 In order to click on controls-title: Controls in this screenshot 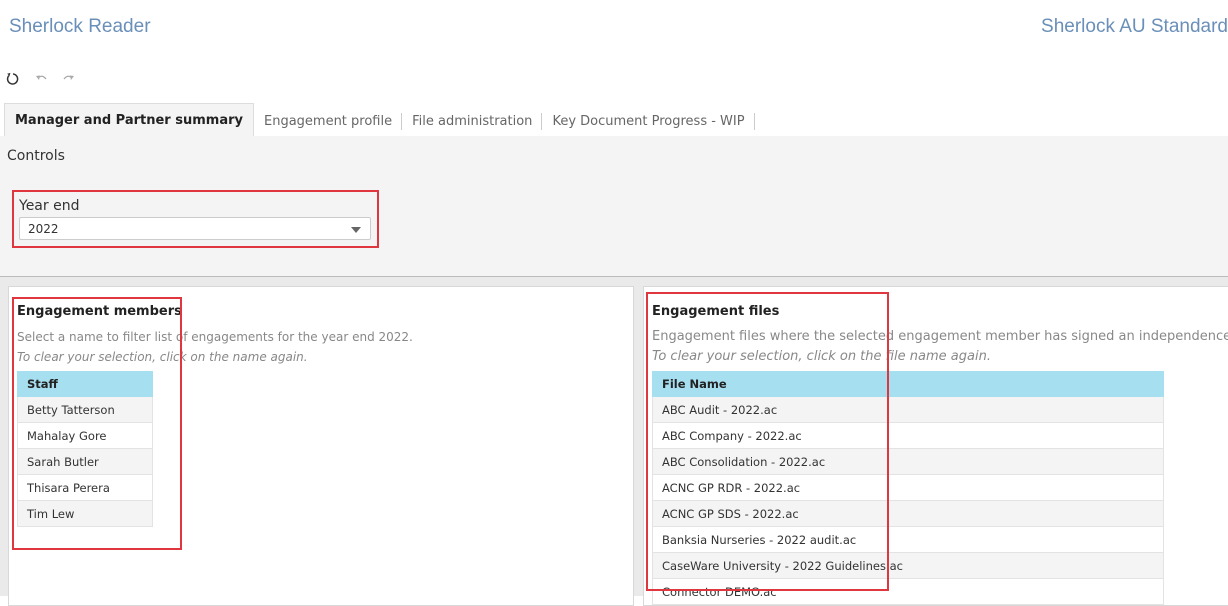, I will do `click(36, 156)`.